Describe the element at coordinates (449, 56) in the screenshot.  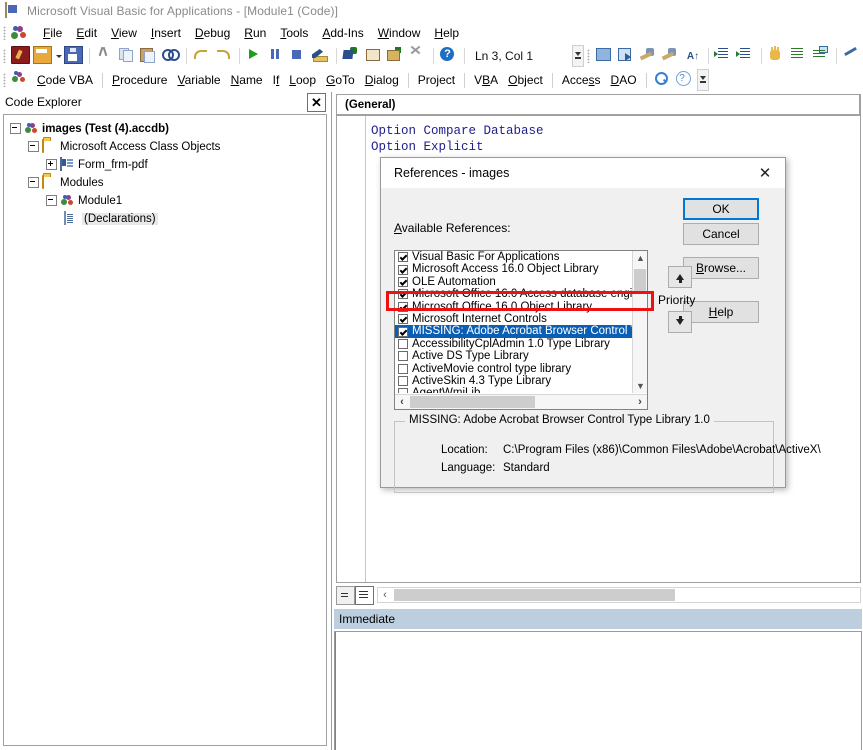
I see `help-icon: ?` at that location.